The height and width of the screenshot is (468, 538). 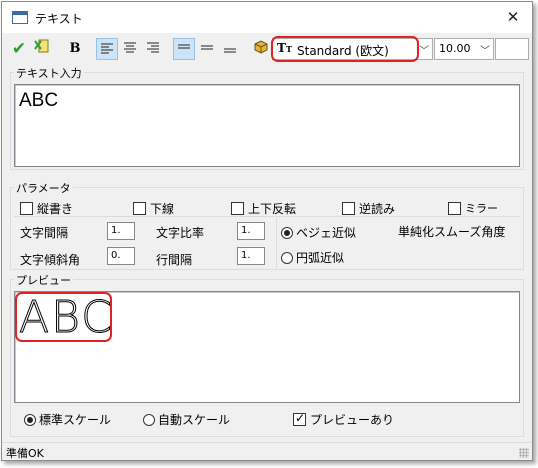 What do you see at coordinates (377, 209) in the screenshot?
I see `checkbox-label: 逆読み` at bounding box center [377, 209].